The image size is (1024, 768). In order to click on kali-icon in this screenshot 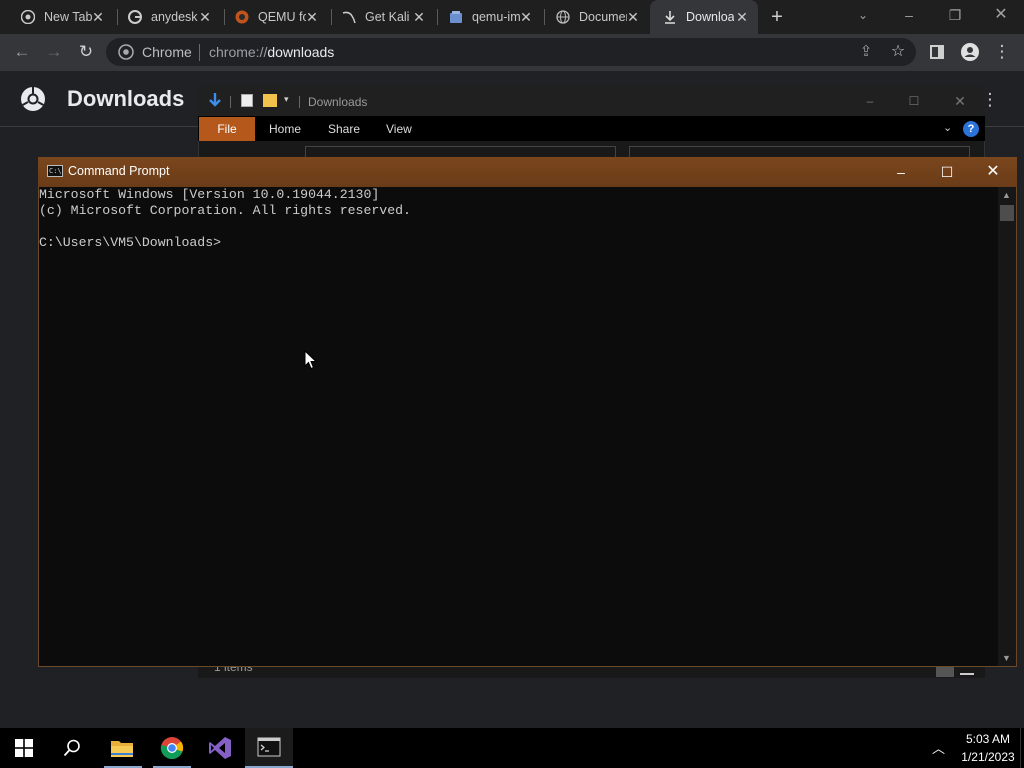, I will do `click(349, 17)`.